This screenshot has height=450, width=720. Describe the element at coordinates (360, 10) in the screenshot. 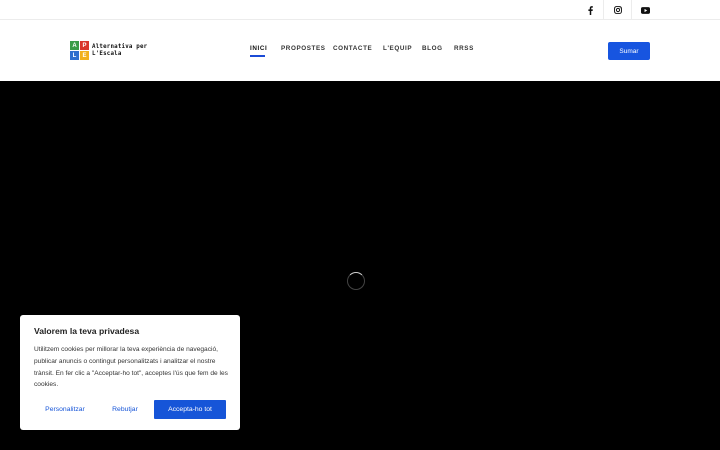

I see `social-bar` at that location.